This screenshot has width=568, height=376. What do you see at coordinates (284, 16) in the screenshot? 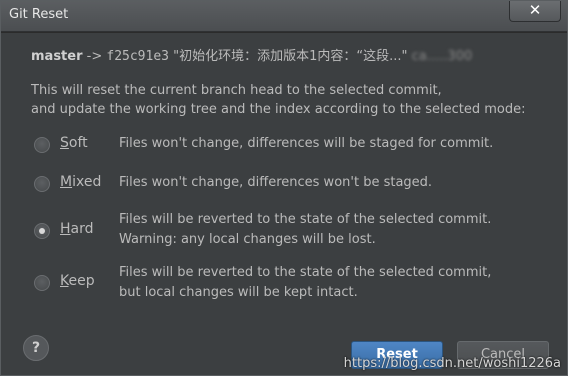
I see `title-bar: Git Reset ✕` at bounding box center [284, 16].